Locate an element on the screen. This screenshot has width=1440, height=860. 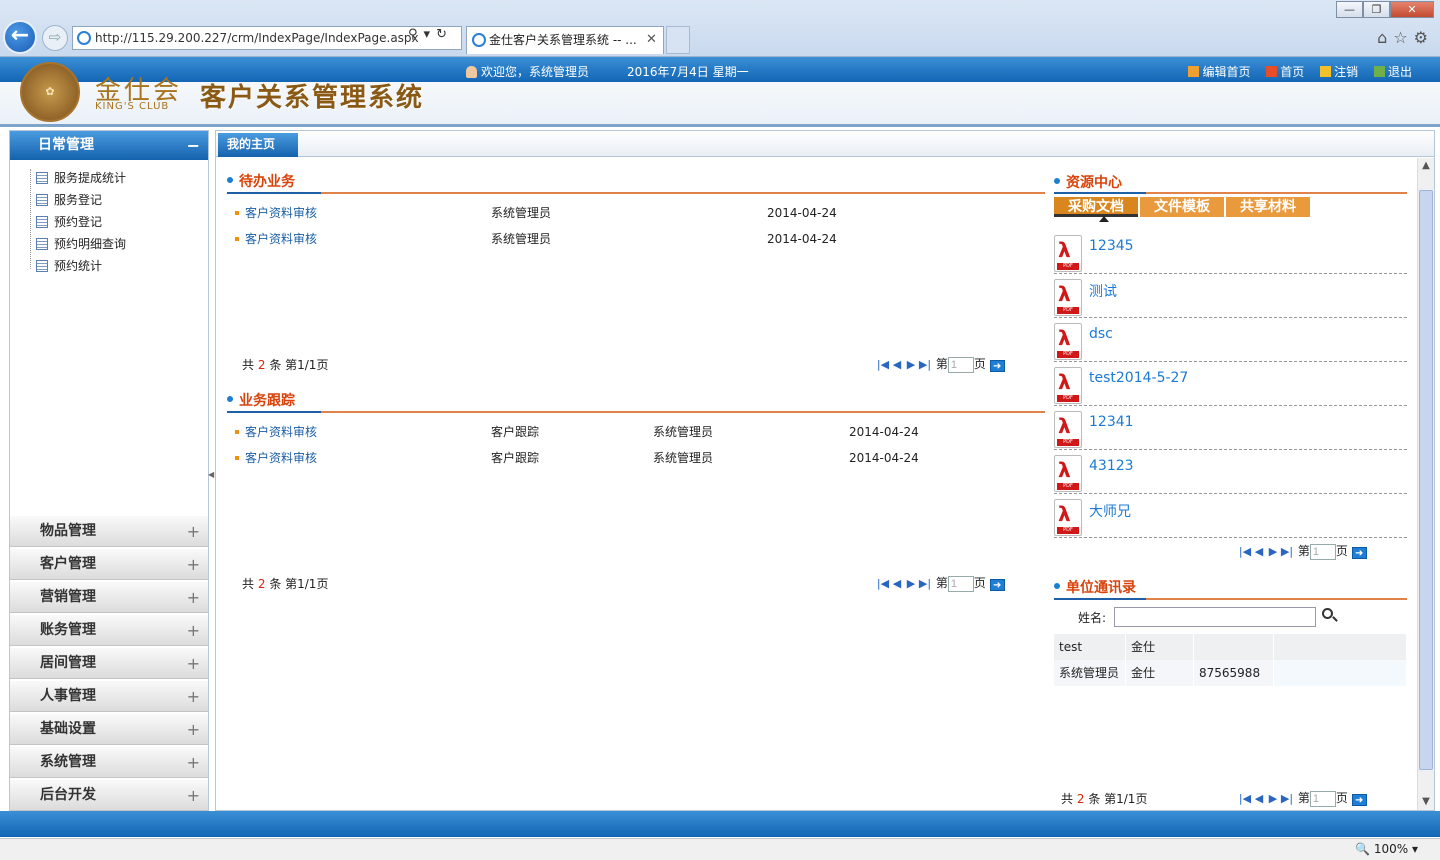
document-link: 大师兄 is located at coordinates (1110, 511).